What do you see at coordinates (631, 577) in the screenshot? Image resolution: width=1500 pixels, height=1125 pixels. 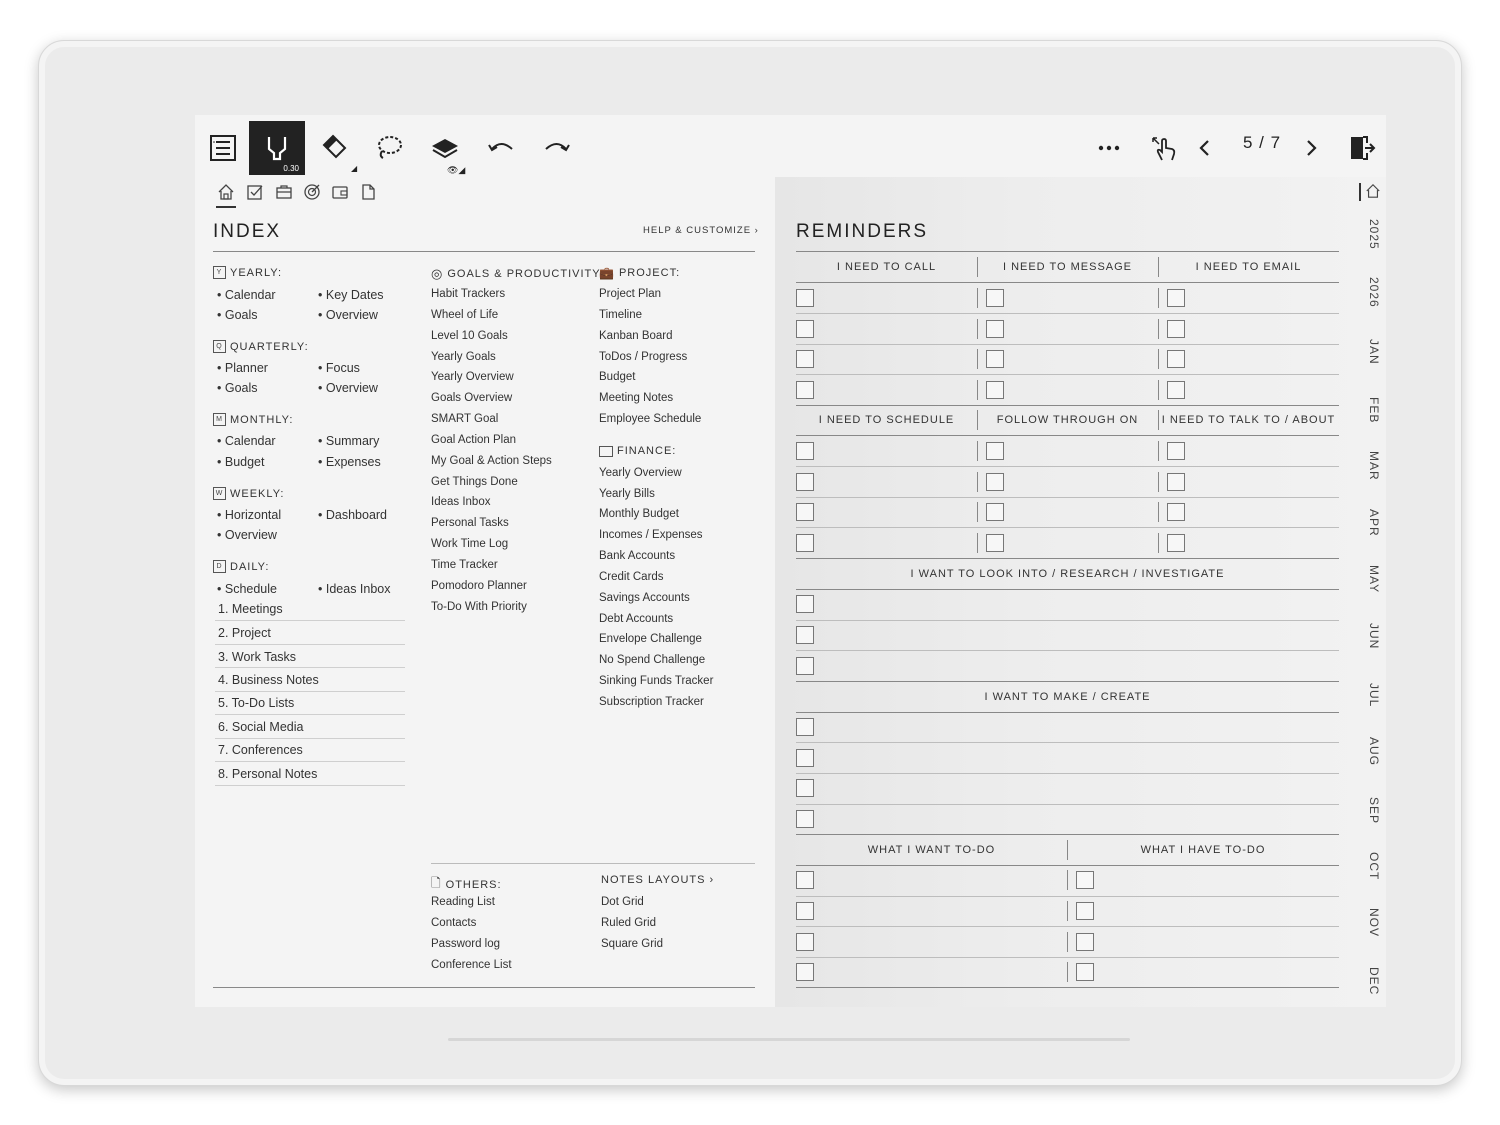 I see `link-finance-item: Credit Cards` at bounding box center [631, 577].